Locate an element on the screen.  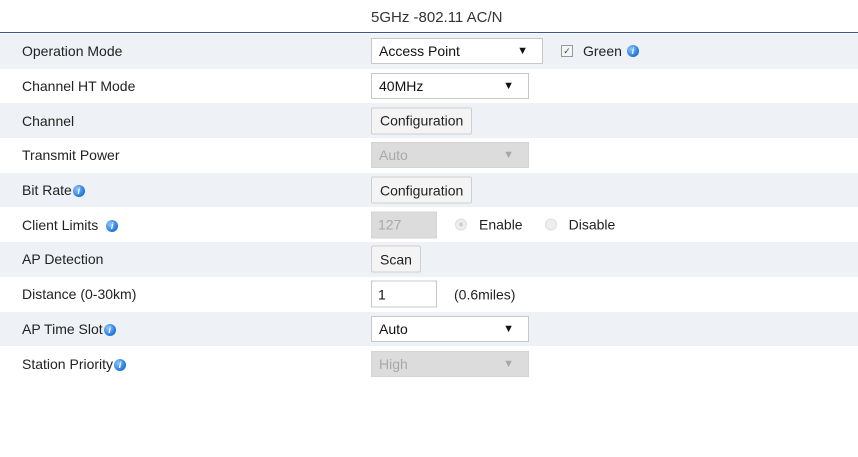
transmit-power-select: Auto ▼ is located at coordinates (450, 155).